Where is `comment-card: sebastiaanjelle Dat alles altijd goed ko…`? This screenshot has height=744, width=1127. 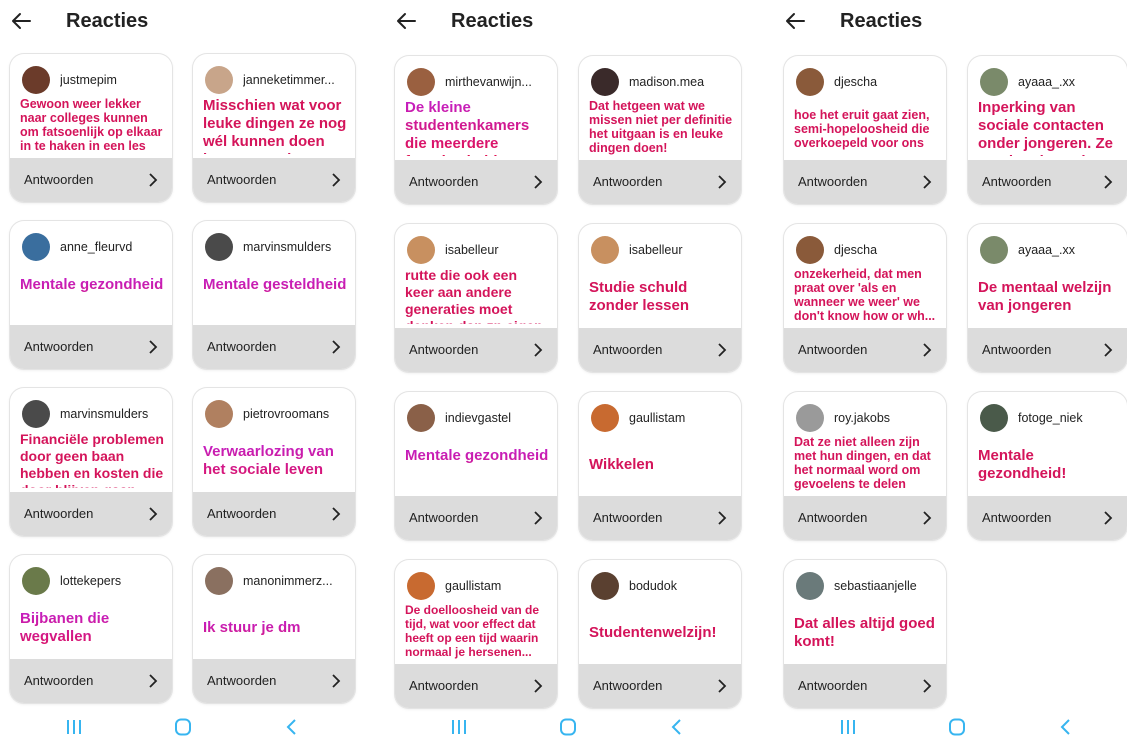
comment-card: sebastiaanjelle Dat alles altijd goed ko… is located at coordinates (865, 634).